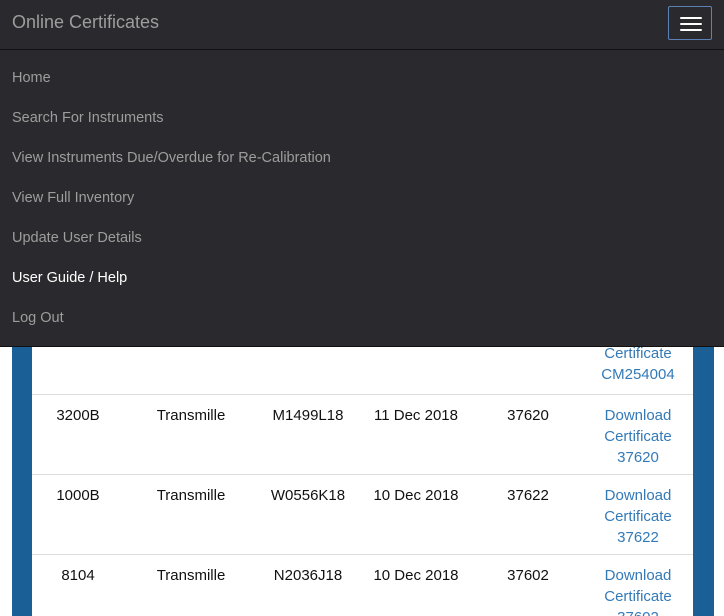 The image size is (724, 616). I want to click on link-text: 37620, so click(638, 457).